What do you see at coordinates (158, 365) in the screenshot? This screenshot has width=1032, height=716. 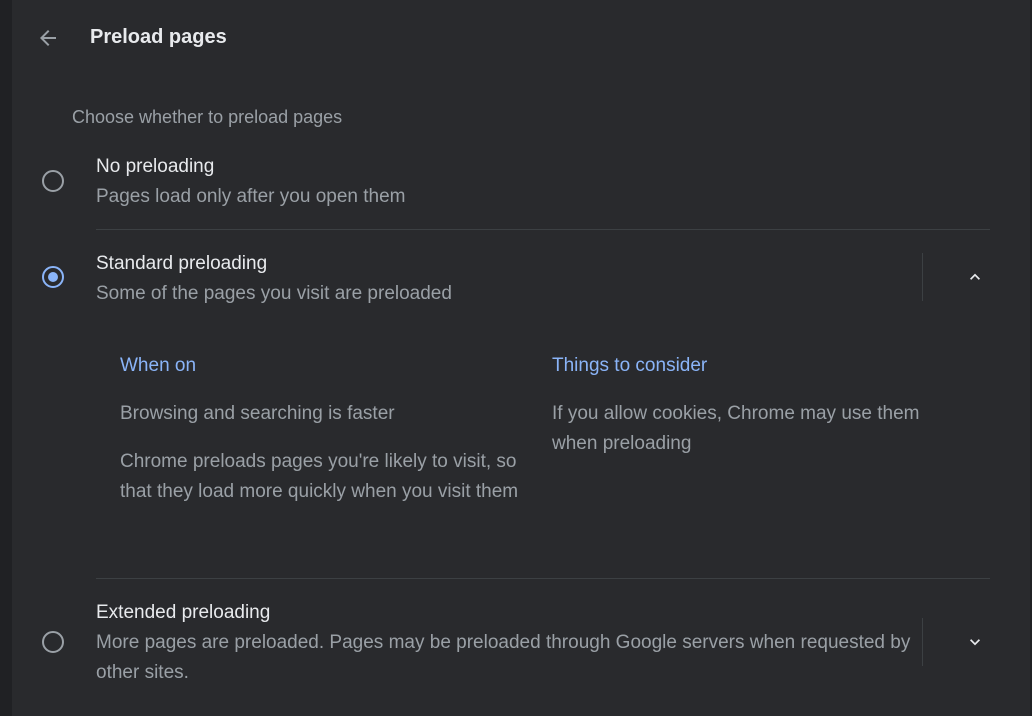 I see `when-on-heading: When on` at bounding box center [158, 365].